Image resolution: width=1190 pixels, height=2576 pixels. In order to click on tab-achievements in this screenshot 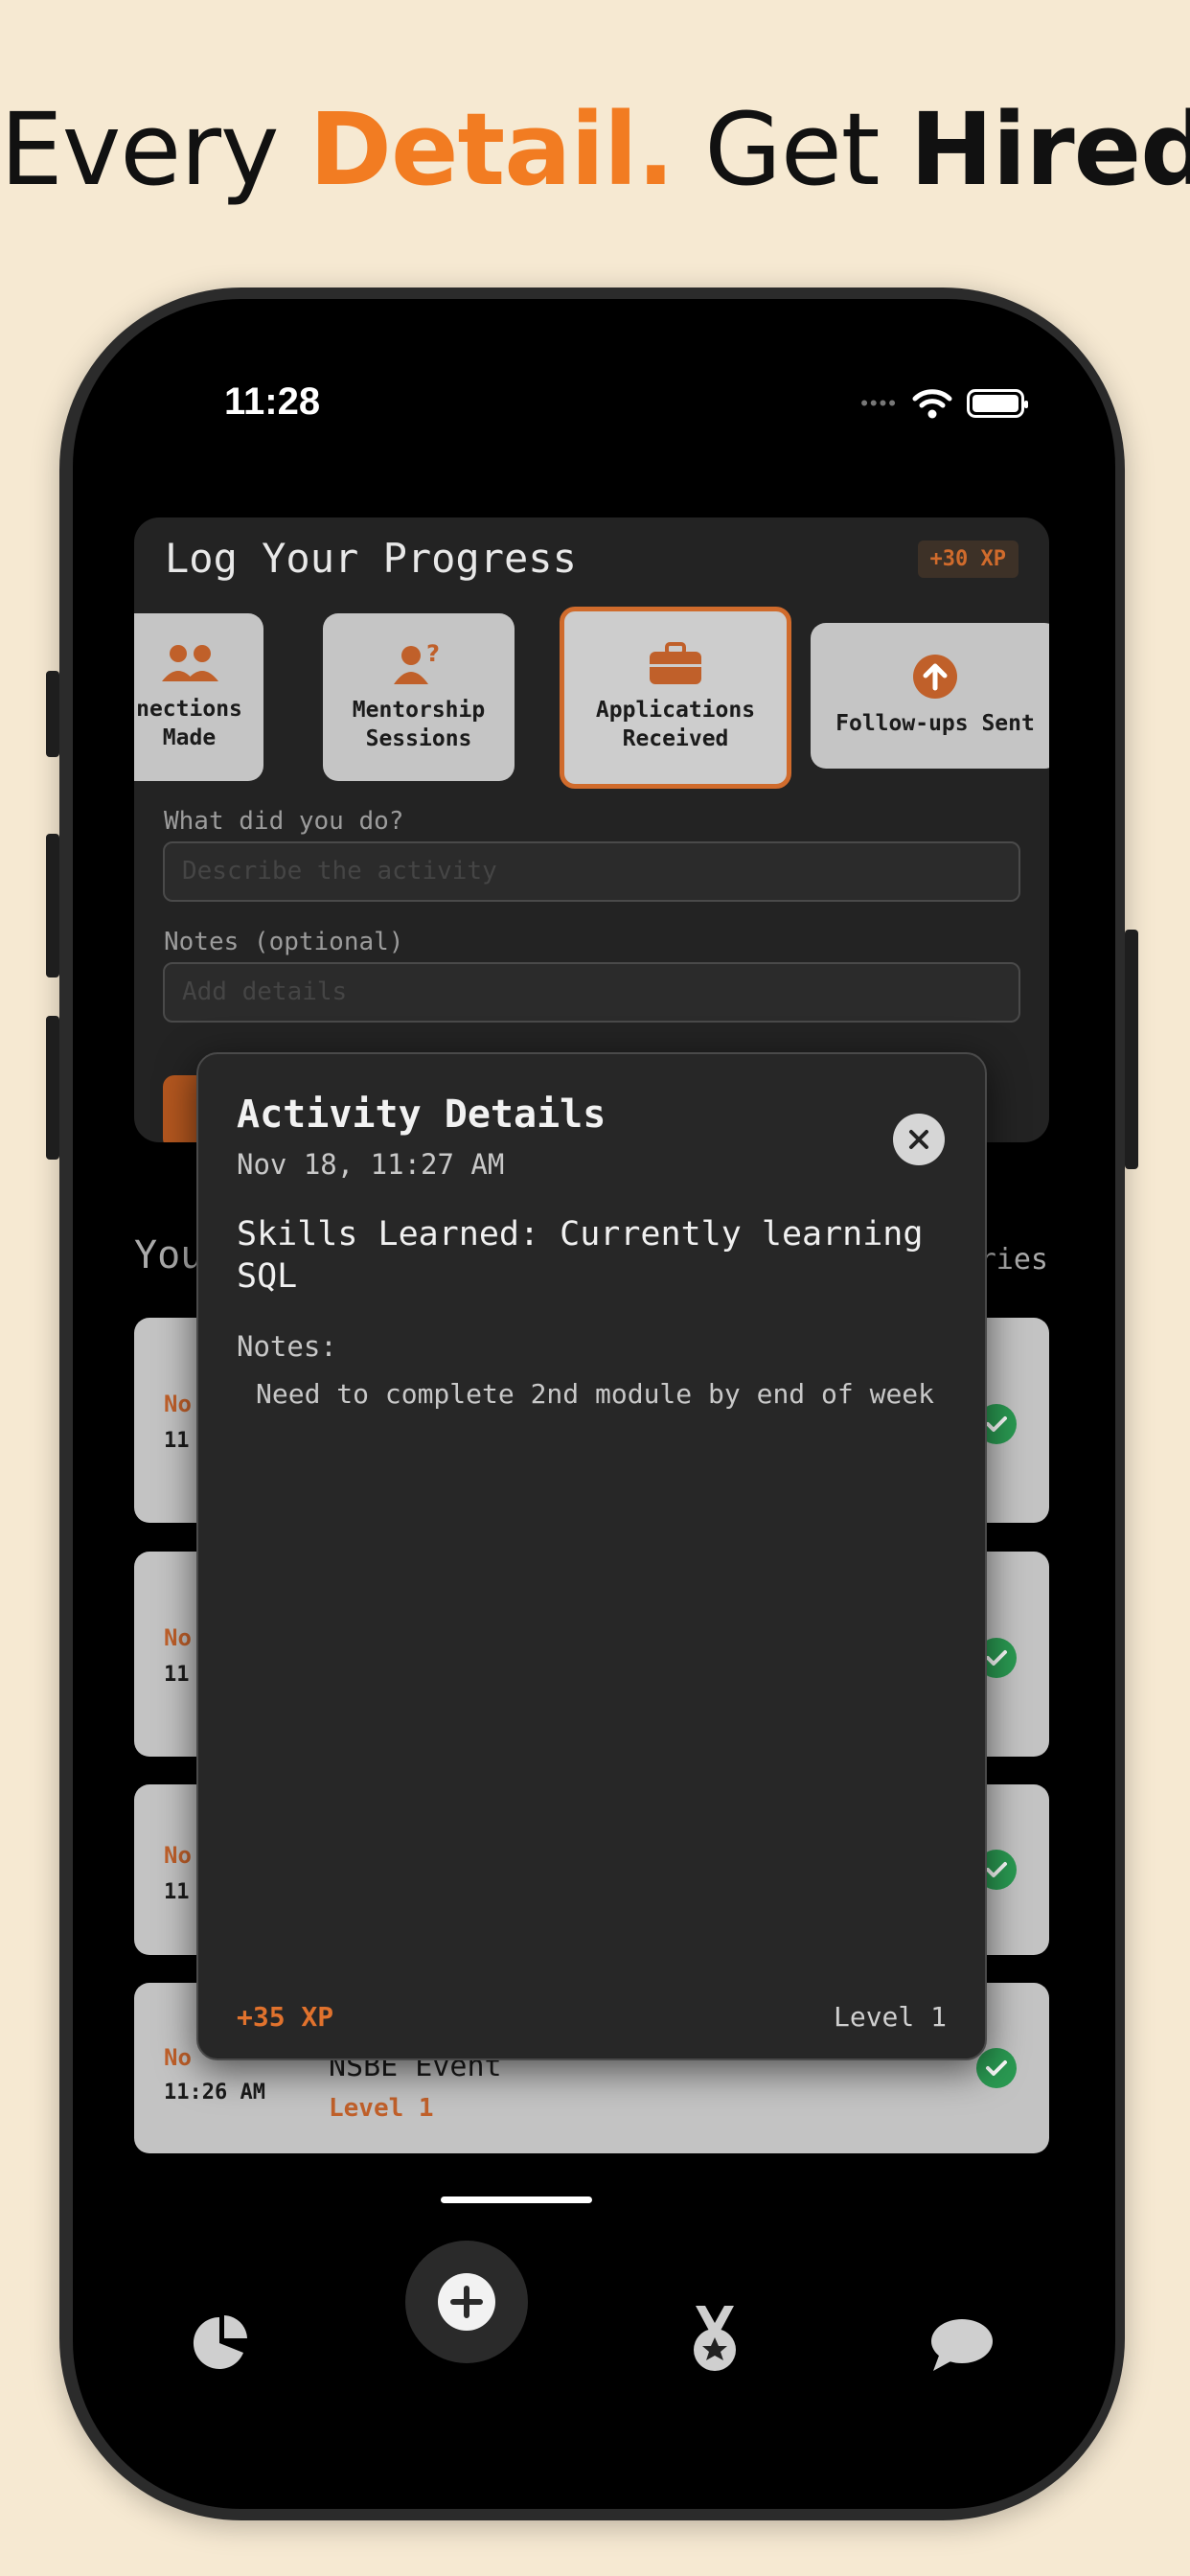, I will do `click(715, 2342)`.